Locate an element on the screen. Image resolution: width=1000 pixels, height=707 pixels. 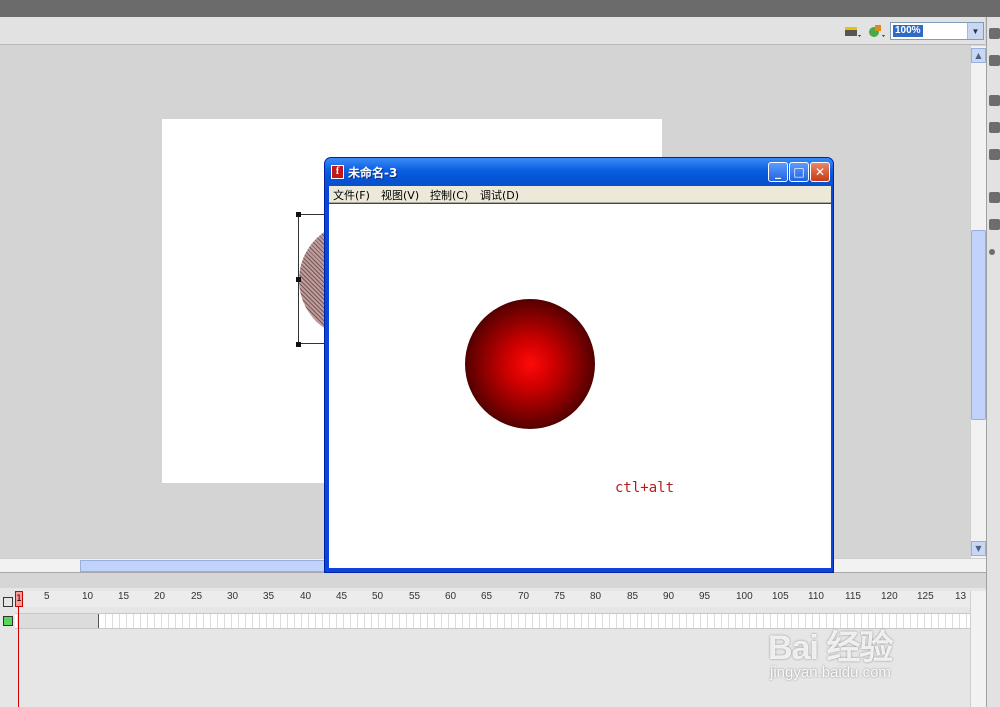
zoom-value: 100% is located at coordinates (908, 31).